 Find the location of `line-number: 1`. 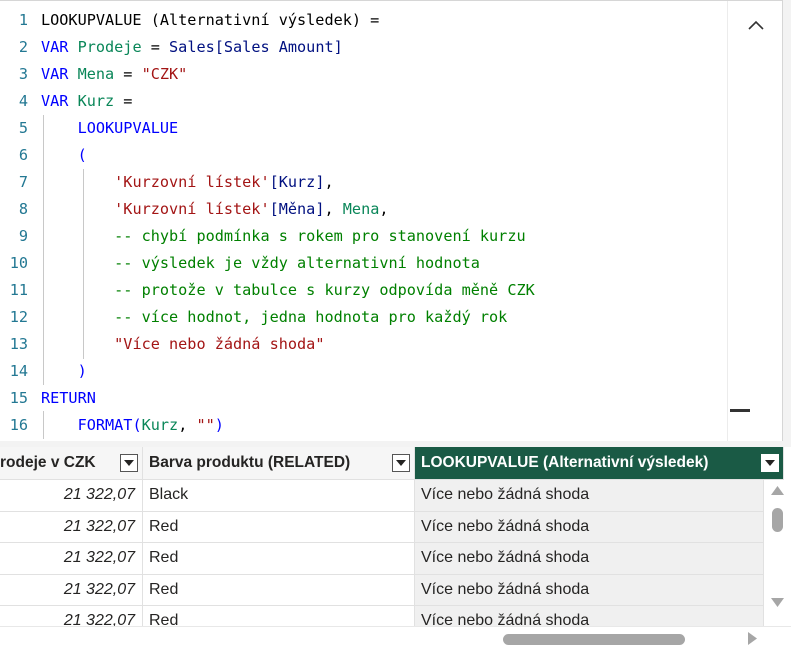

line-number: 1 is located at coordinates (23, 20).